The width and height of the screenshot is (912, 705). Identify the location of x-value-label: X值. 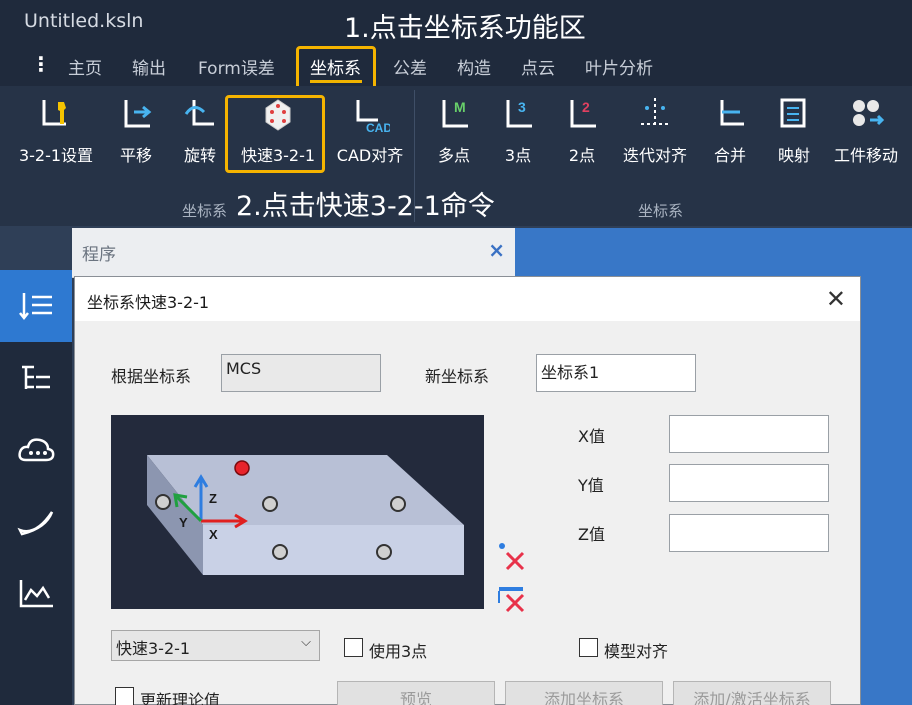
(591, 436).